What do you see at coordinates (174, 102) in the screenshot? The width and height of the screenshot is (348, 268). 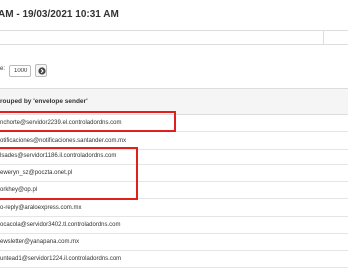 I see `table-header: rouped by 'envelope sender'` at bounding box center [174, 102].